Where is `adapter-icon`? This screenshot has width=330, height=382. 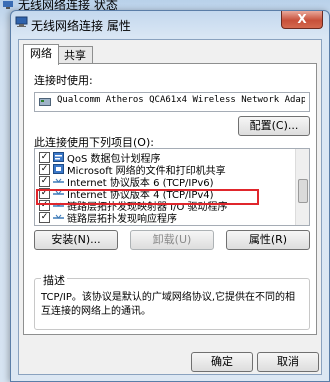
adapter-icon is located at coordinates (45, 102).